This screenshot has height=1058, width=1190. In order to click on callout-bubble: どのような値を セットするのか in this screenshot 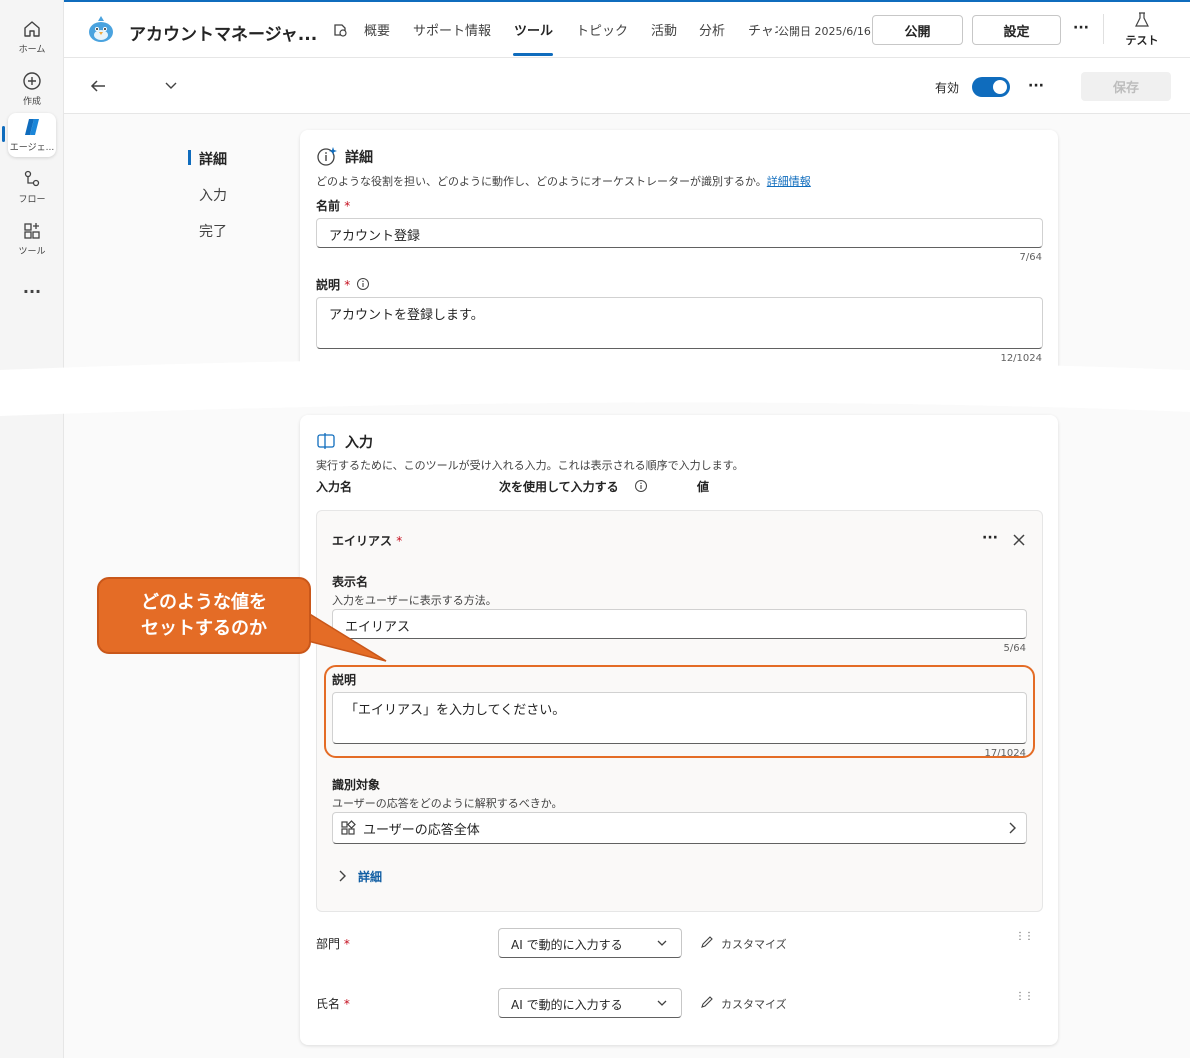, I will do `click(204, 615)`.